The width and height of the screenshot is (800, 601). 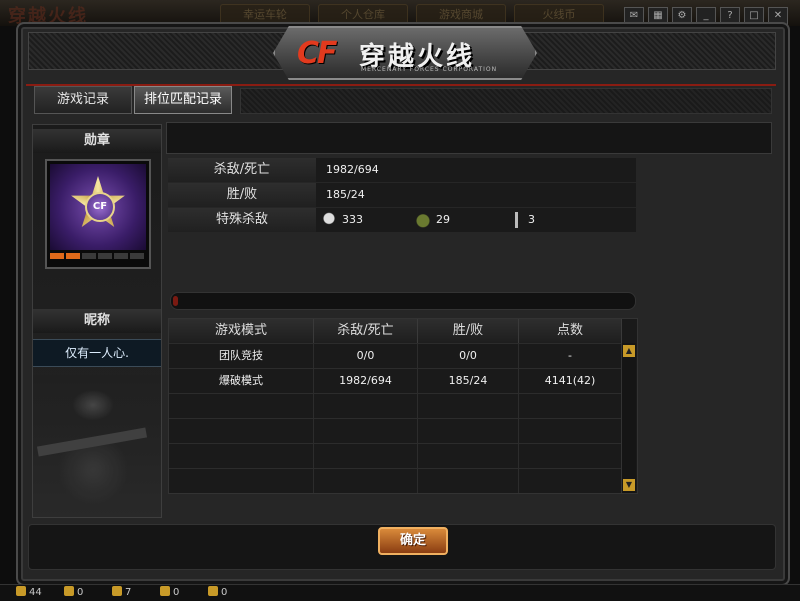 What do you see at coordinates (242, 195) in the screenshot?
I see `win-lose-label: 胜/败` at bounding box center [242, 195].